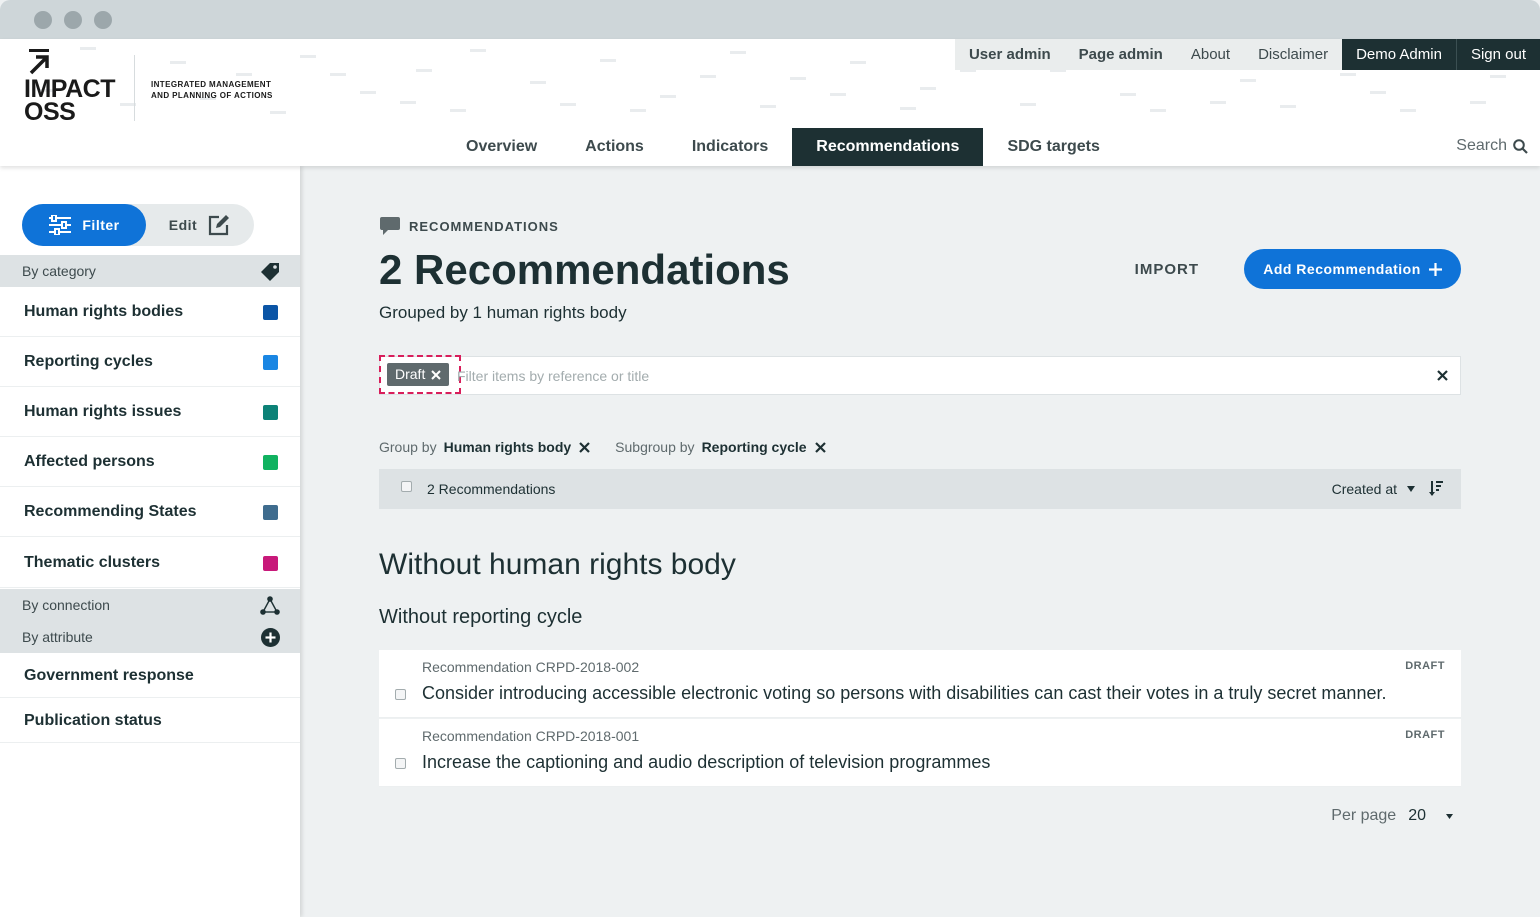 The width and height of the screenshot is (1540, 917). Describe the element at coordinates (150, 462) in the screenshot. I see `category-affected-persons: Affected persons` at that location.